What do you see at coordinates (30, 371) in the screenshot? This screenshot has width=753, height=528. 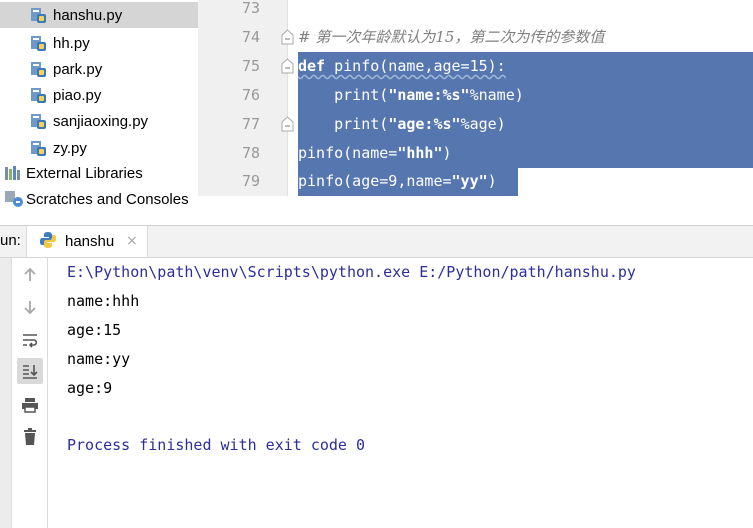 I see `scroll-to-end-icon` at bounding box center [30, 371].